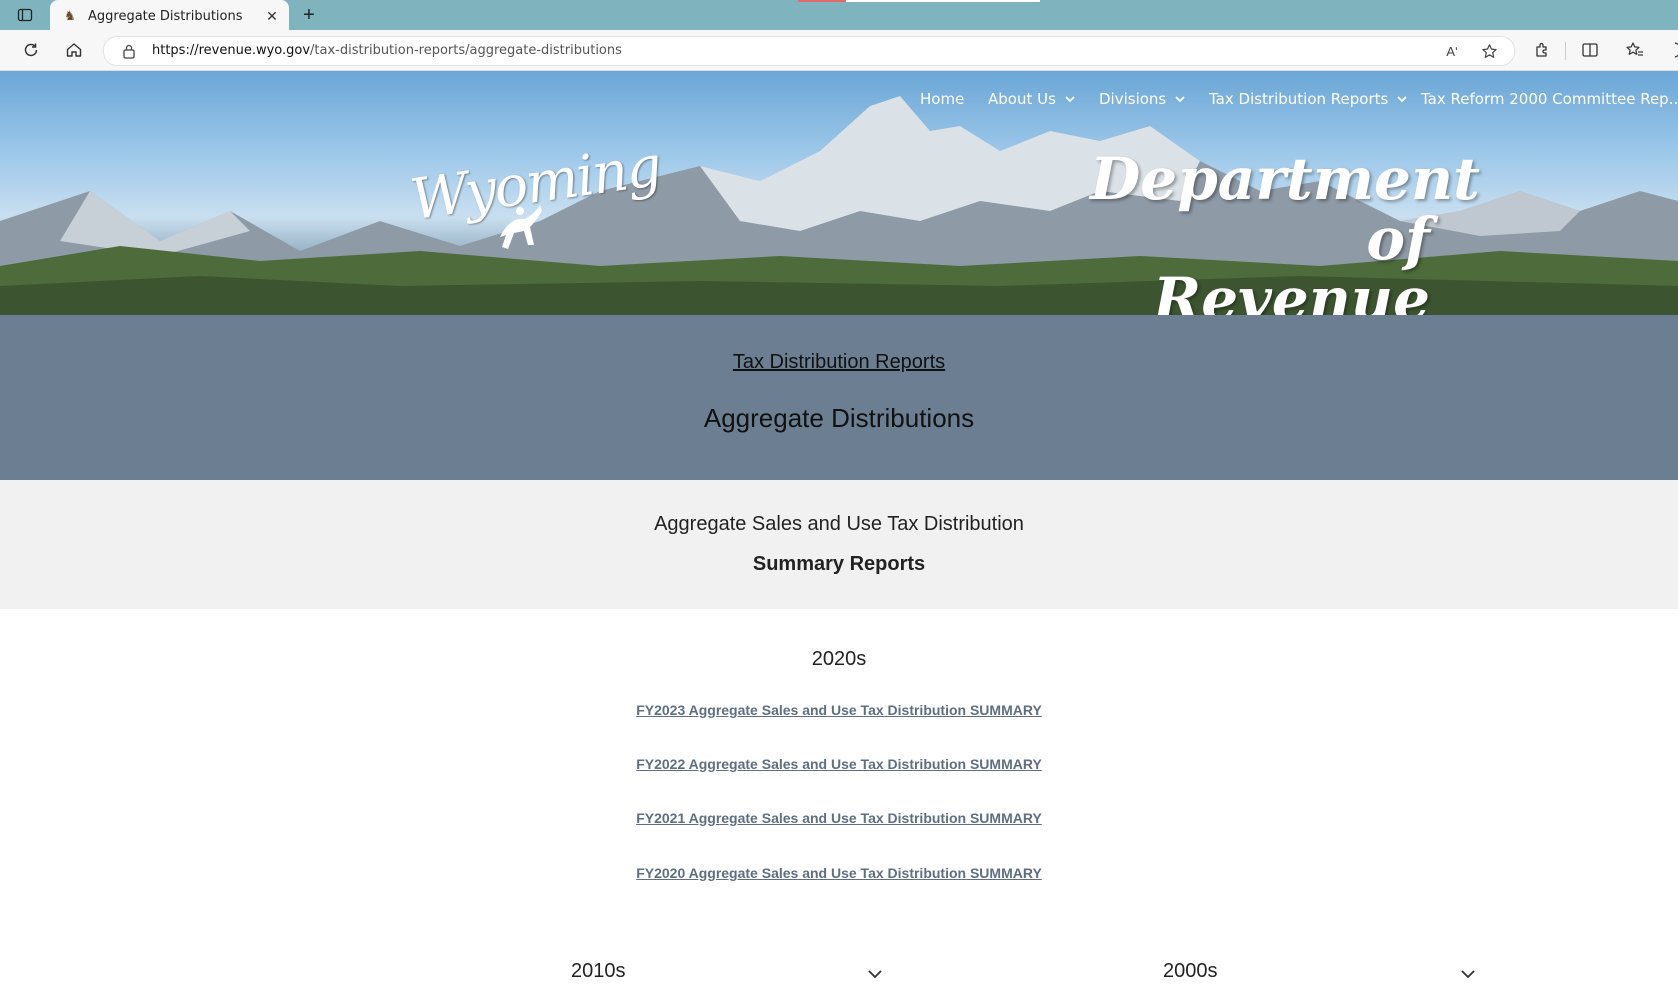 The width and height of the screenshot is (1678, 996). I want to click on tab-close-icon: ✕, so click(272, 16).